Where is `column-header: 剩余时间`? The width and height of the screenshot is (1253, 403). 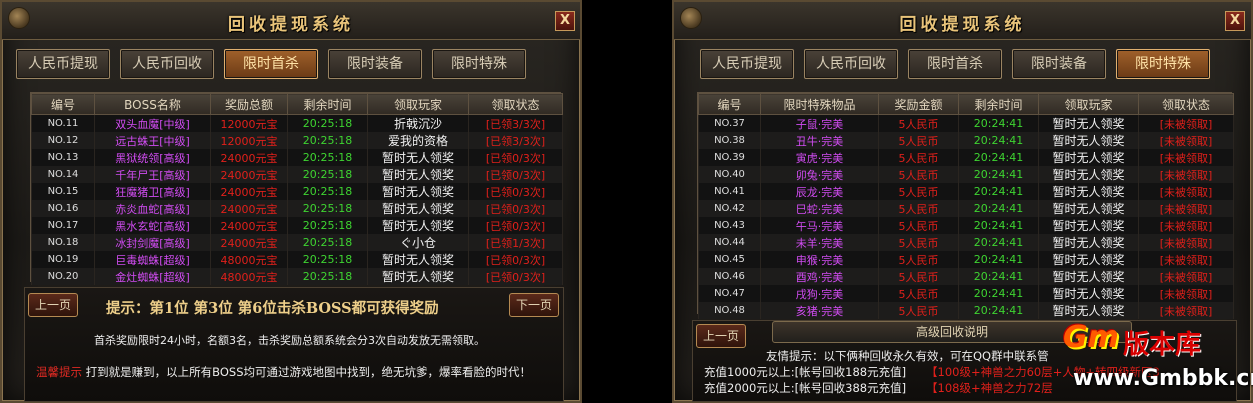 column-header: 剩余时间 is located at coordinates (327, 104).